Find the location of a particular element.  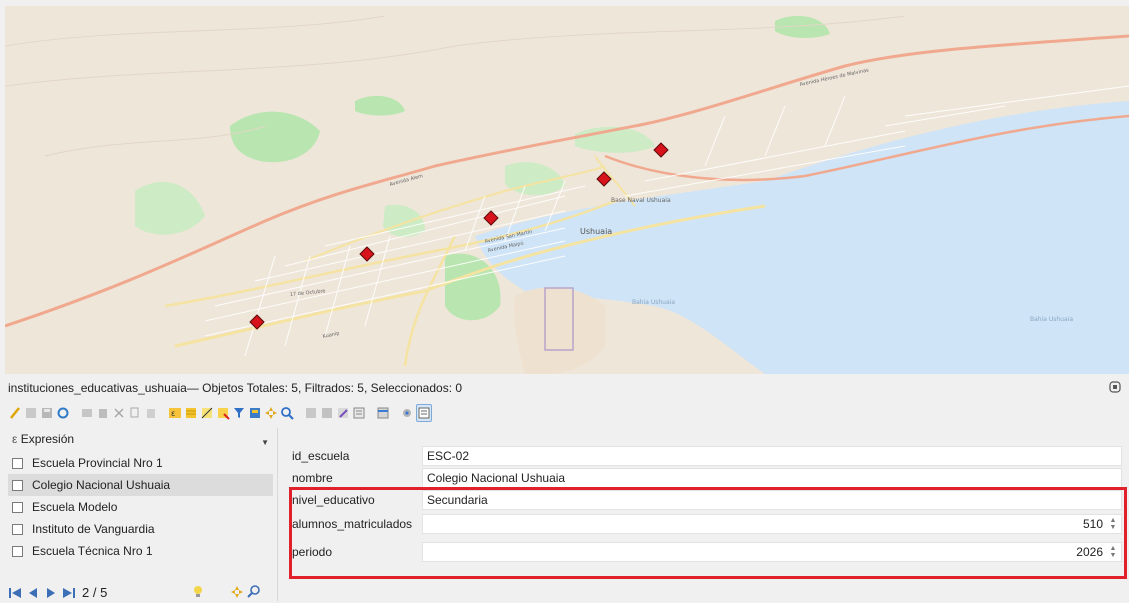

previous-feature-icon is located at coordinates (33, 593).